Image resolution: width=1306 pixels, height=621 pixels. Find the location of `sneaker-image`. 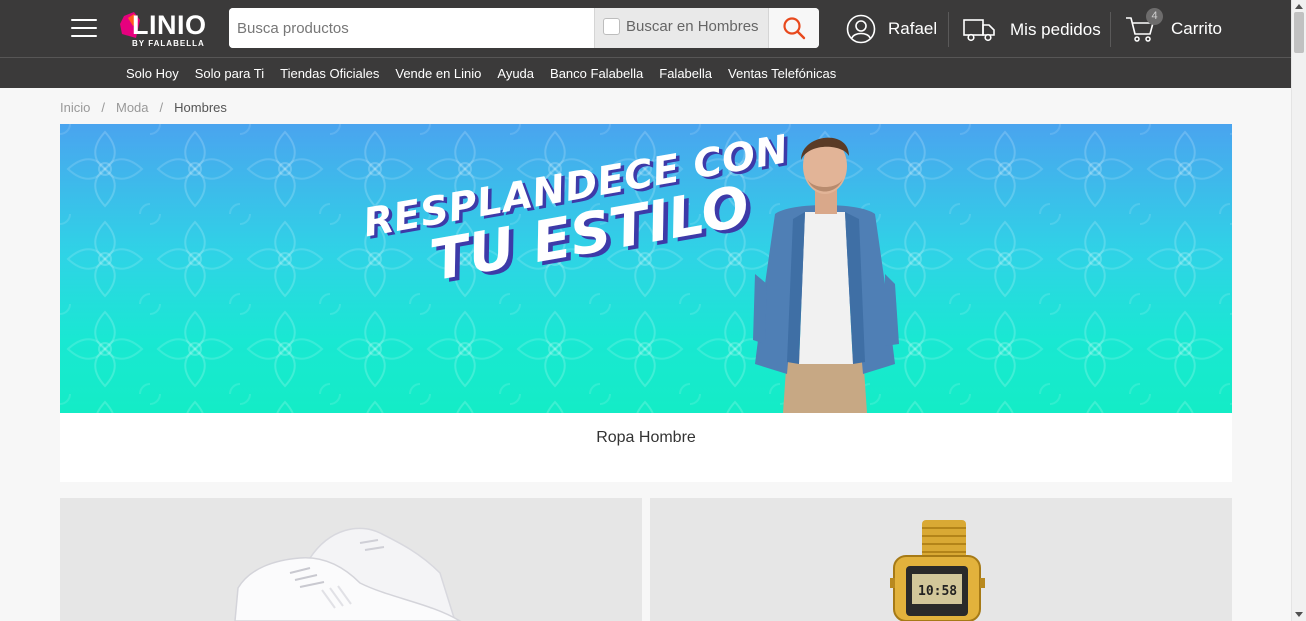

sneaker-image is located at coordinates (348, 574).